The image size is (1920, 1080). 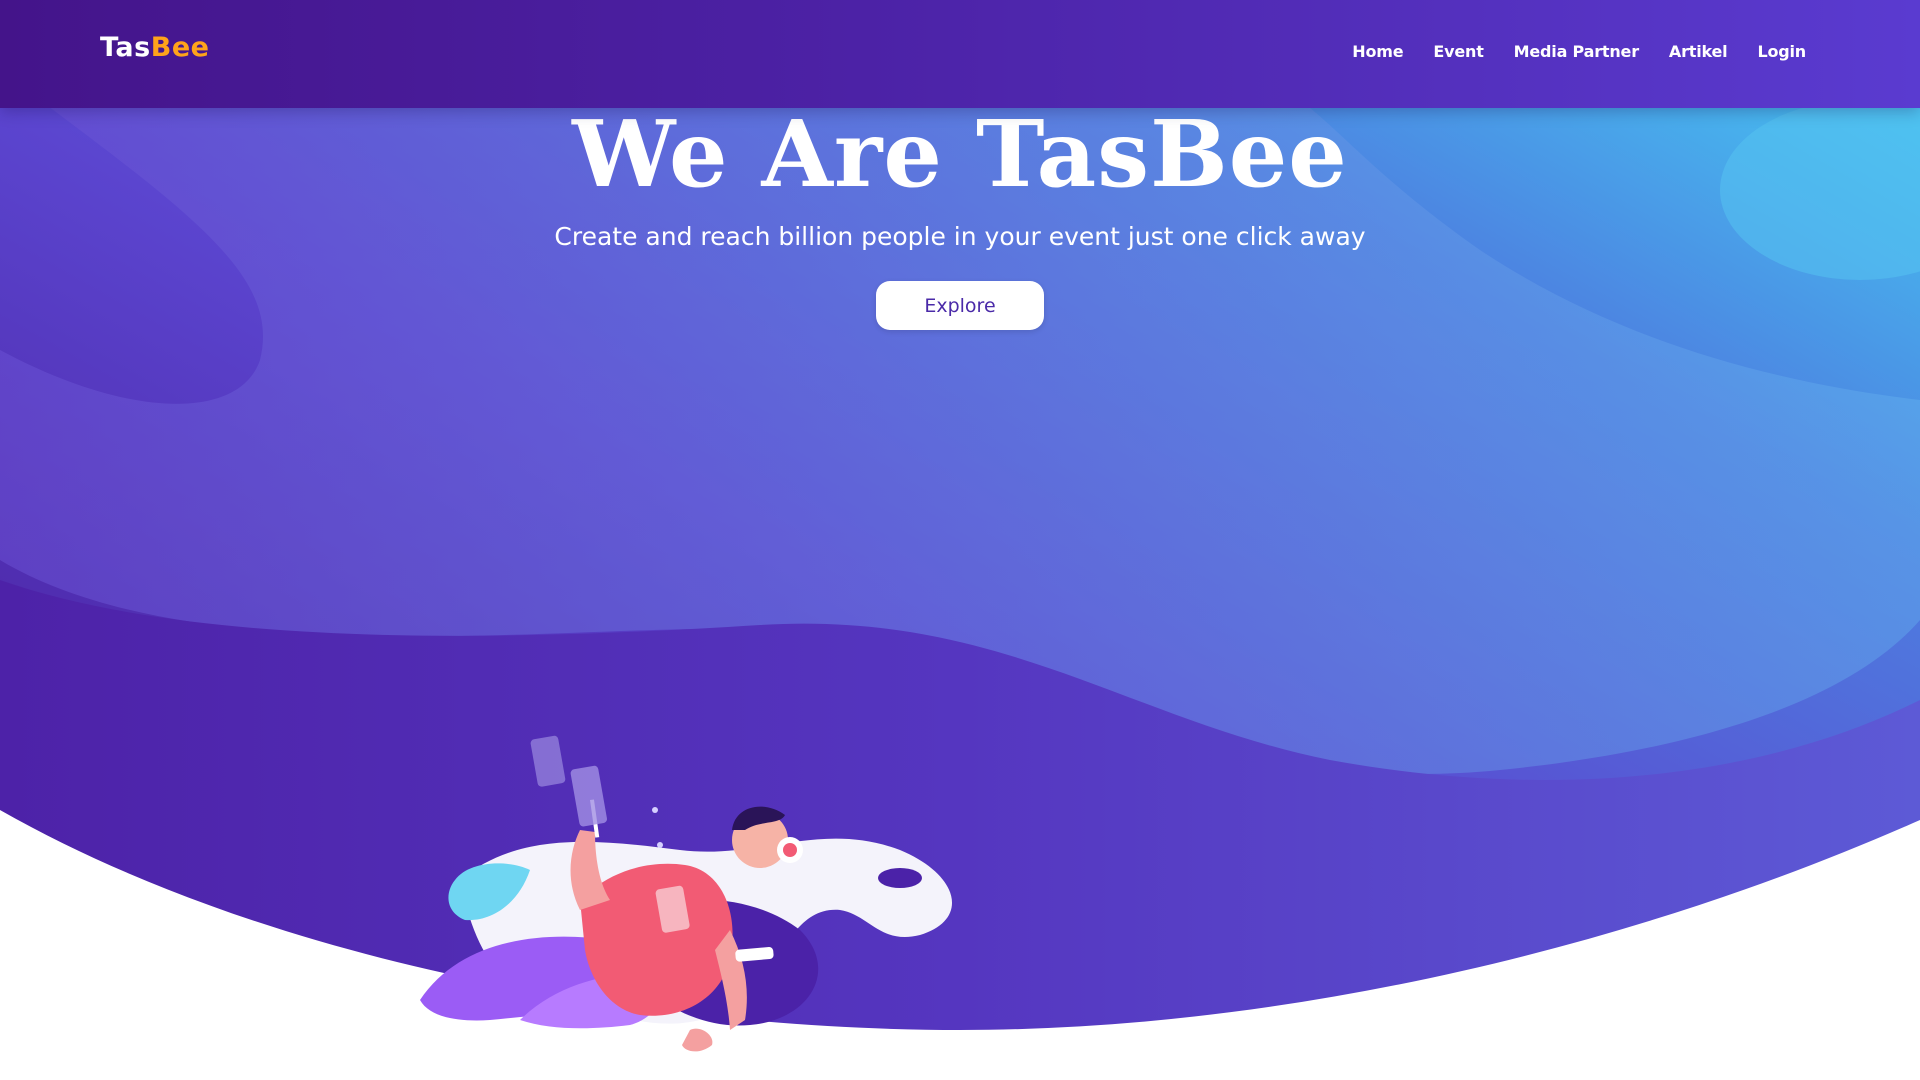 What do you see at coordinates (960, 154) in the screenshot?
I see `hero-title: We Are TasBee` at bounding box center [960, 154].